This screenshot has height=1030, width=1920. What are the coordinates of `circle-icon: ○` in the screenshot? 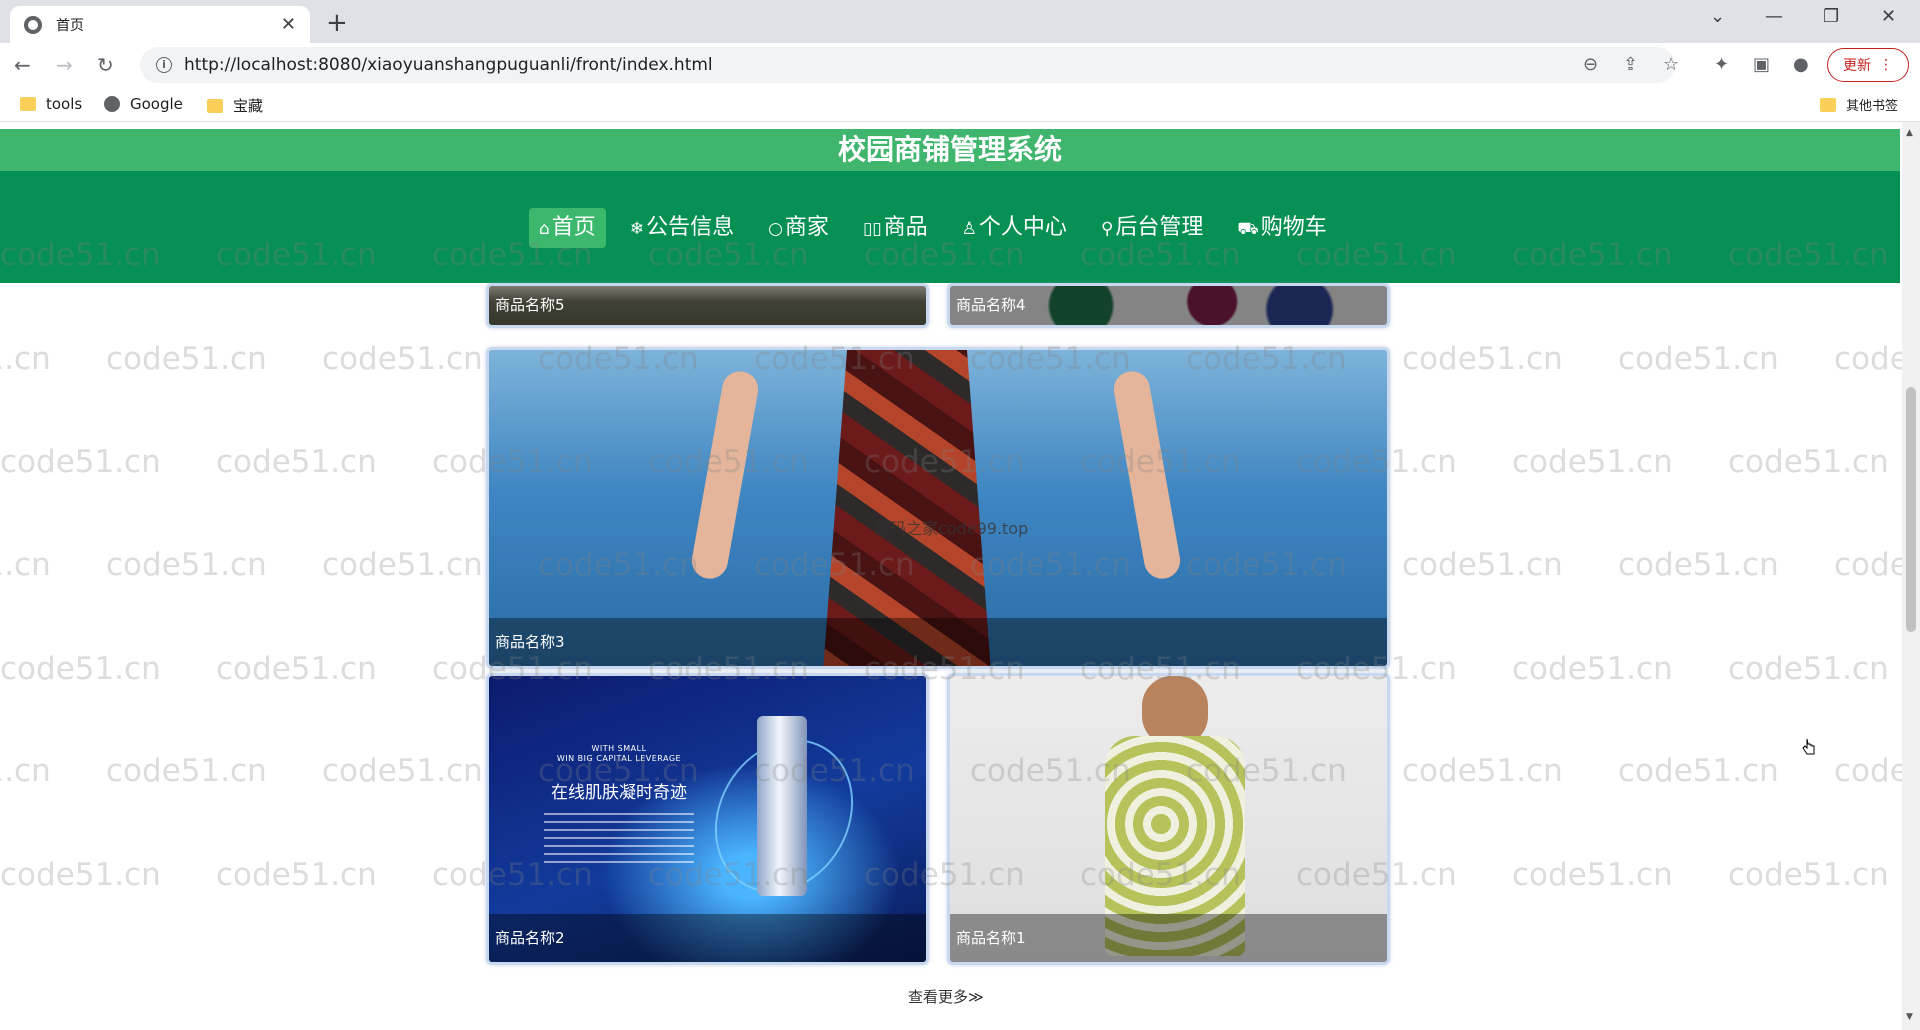 It's located at (775, 229).